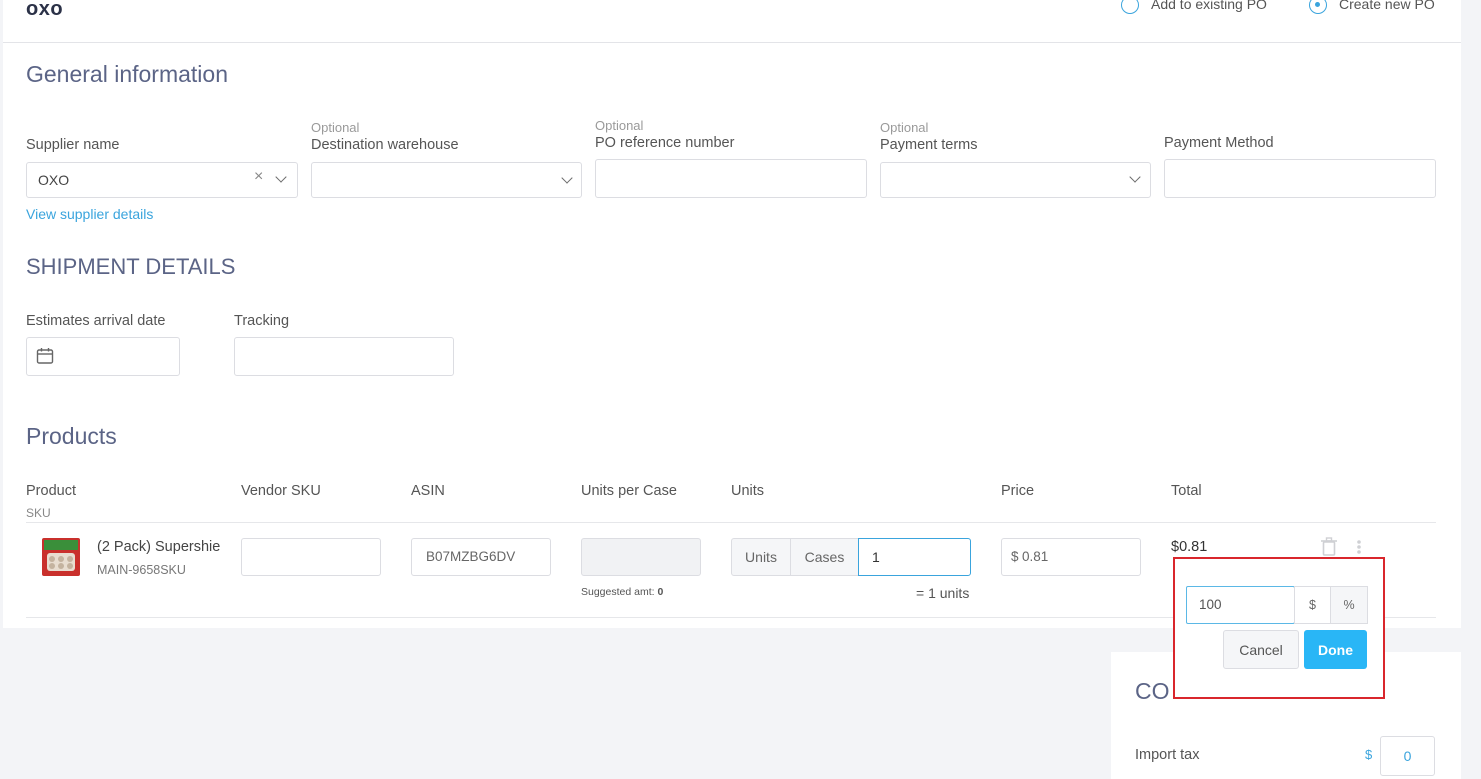 This screenshot has height=779, width=1481. What do you see at coordinates (1018, 491) in the screenshot?
I see `column-price: Price` at bounding box center [1018, 491].